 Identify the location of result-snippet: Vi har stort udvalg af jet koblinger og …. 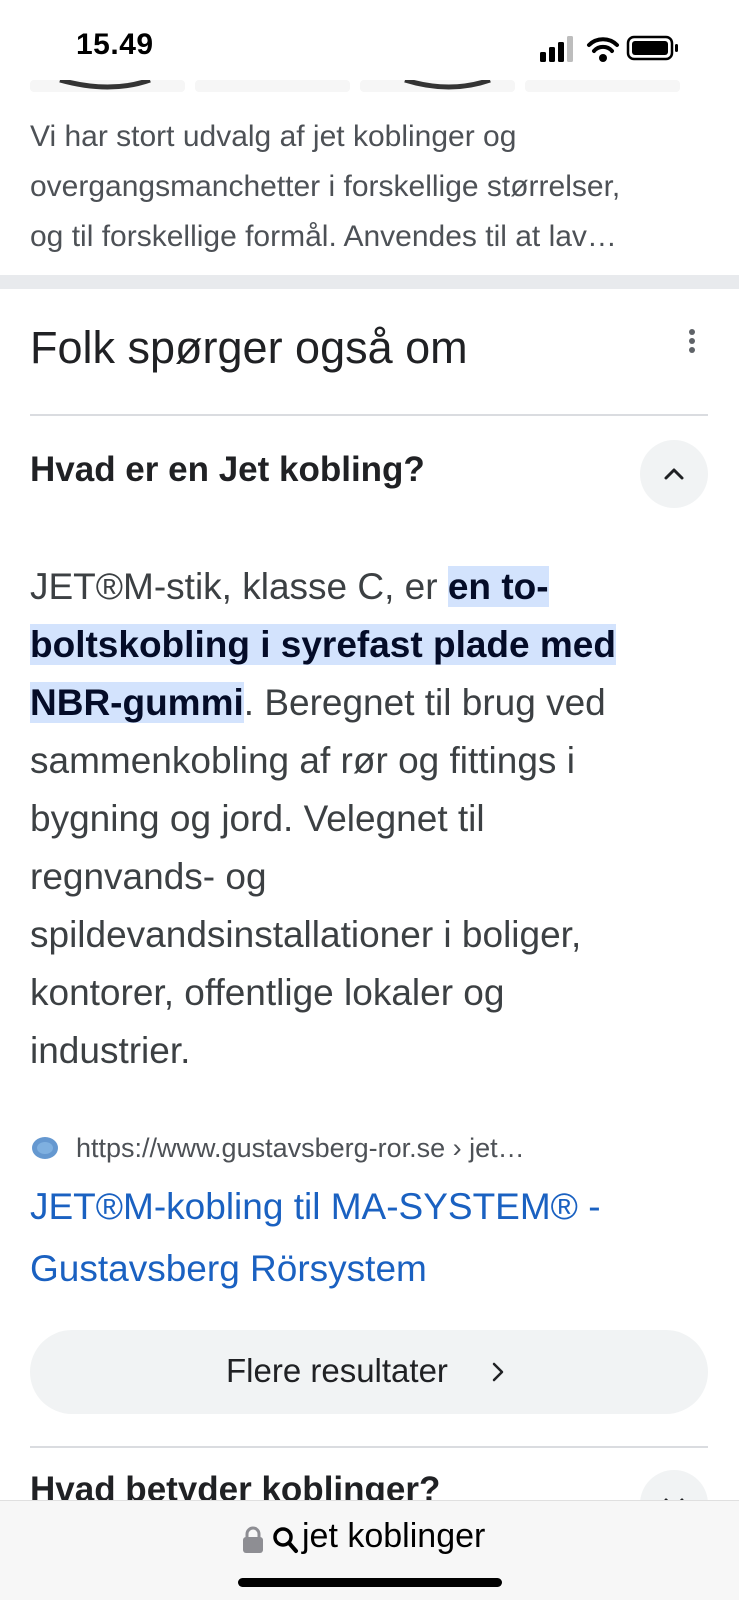
(375, 187).